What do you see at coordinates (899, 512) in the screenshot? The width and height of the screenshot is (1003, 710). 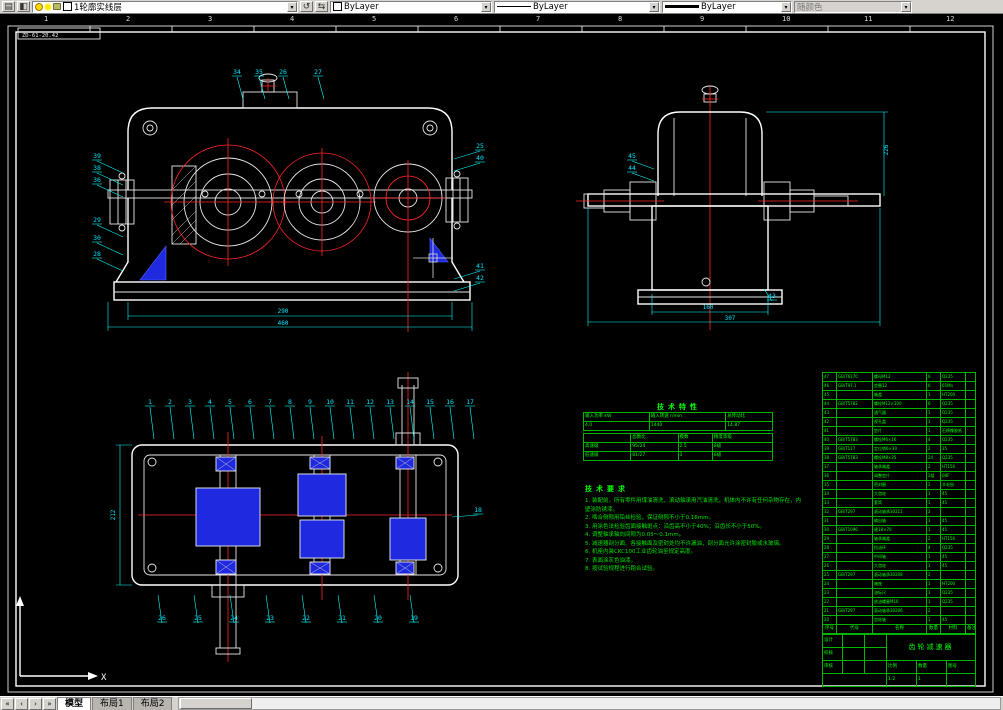 I see `bom-row: 32 GB/T297 滚动轴承30211 2` at bounding box center [899, 512].